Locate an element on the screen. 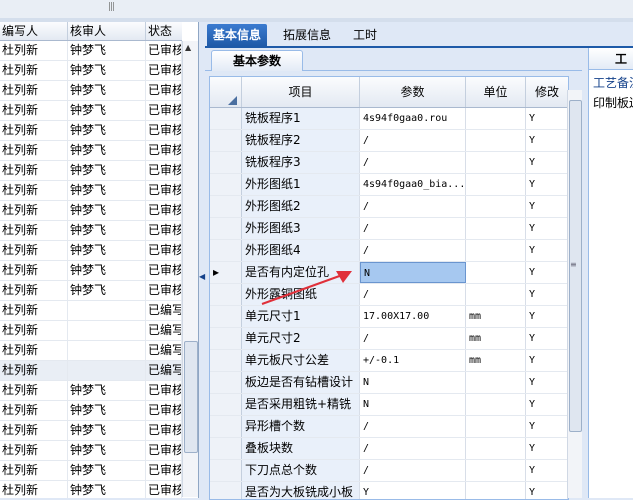  tab-basic-params: 基本参数 is located at coordinates (257, 60).